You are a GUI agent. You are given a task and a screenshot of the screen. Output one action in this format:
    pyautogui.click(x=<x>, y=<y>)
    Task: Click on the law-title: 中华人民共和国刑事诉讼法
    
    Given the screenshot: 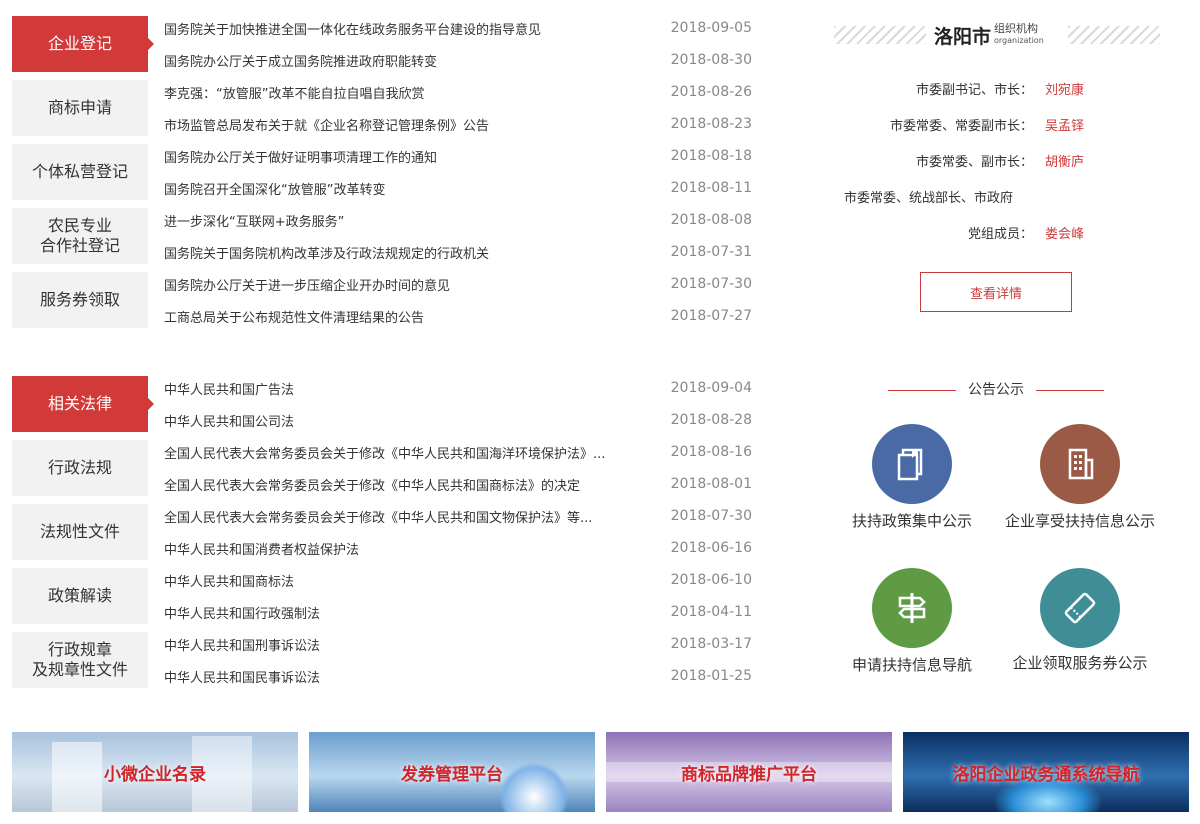 What is the action you would take?
    pyautogui.click(x=404, y=644)
    